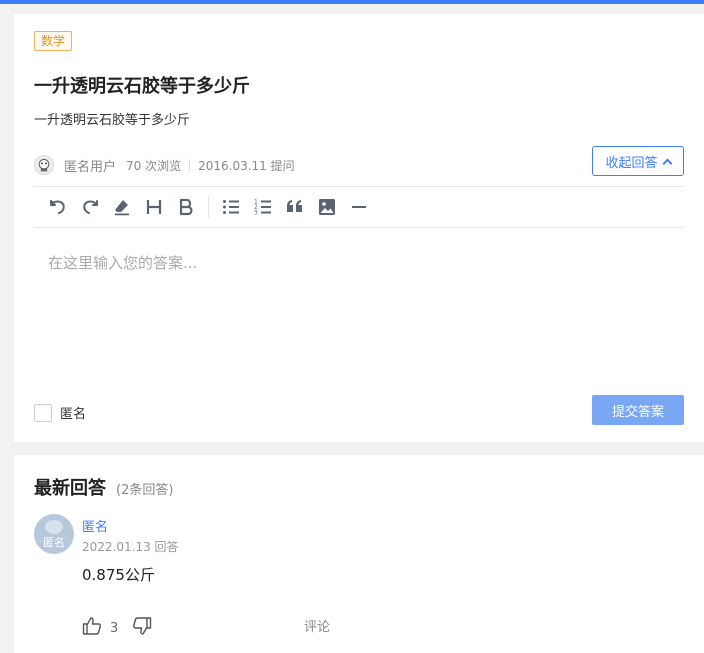  I want to click on answers-title: 最新回答, so click(70, 488).